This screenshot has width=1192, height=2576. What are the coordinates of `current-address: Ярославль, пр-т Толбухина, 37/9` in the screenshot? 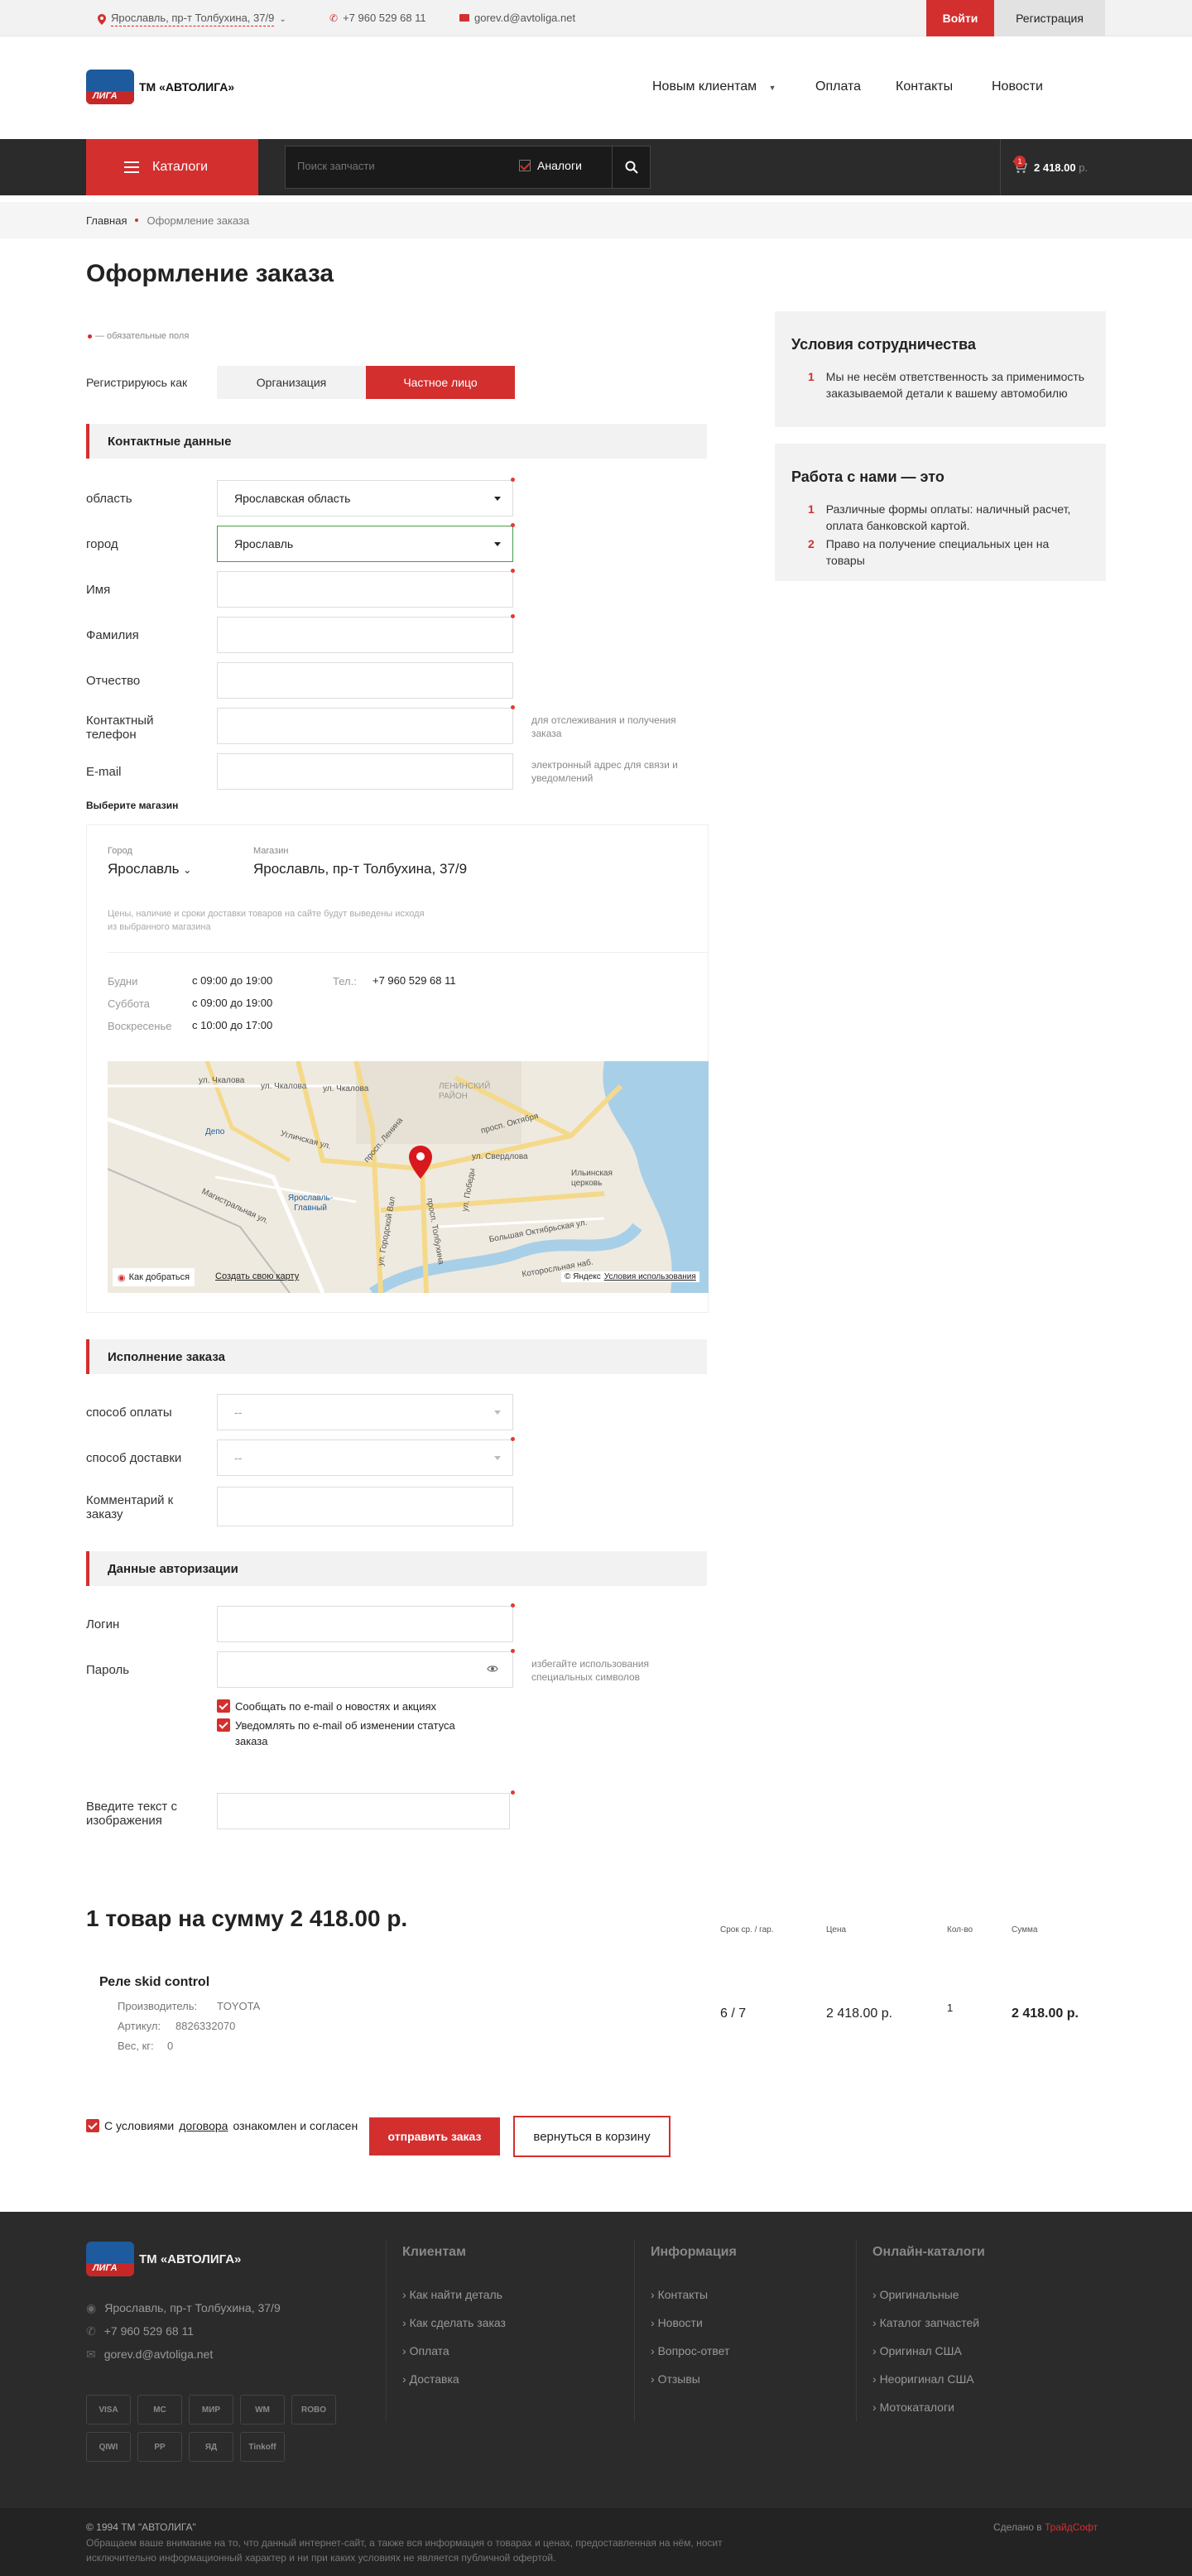 It's located at (193, 19).